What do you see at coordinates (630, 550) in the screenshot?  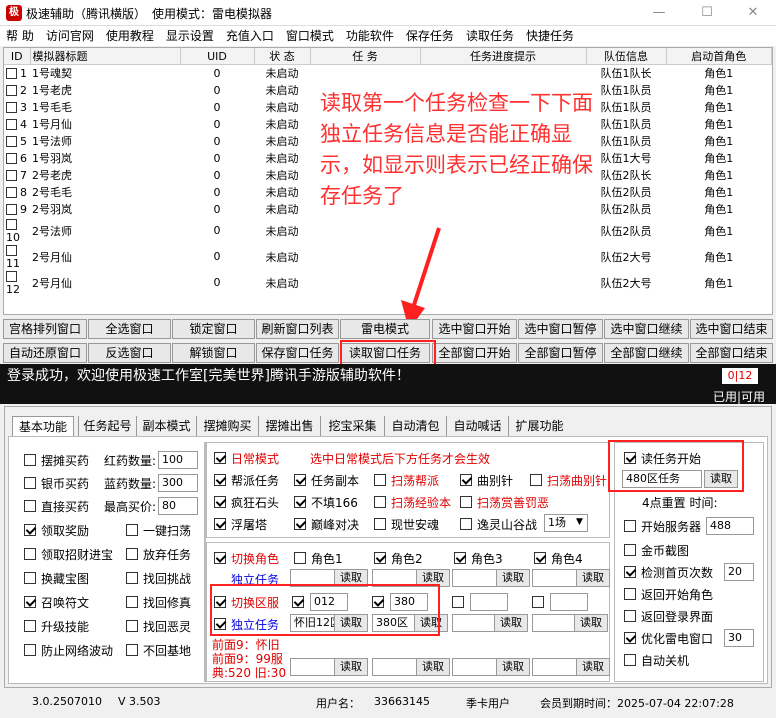 I see `right-item-1-checkbox` at bounding box center [630, 550].